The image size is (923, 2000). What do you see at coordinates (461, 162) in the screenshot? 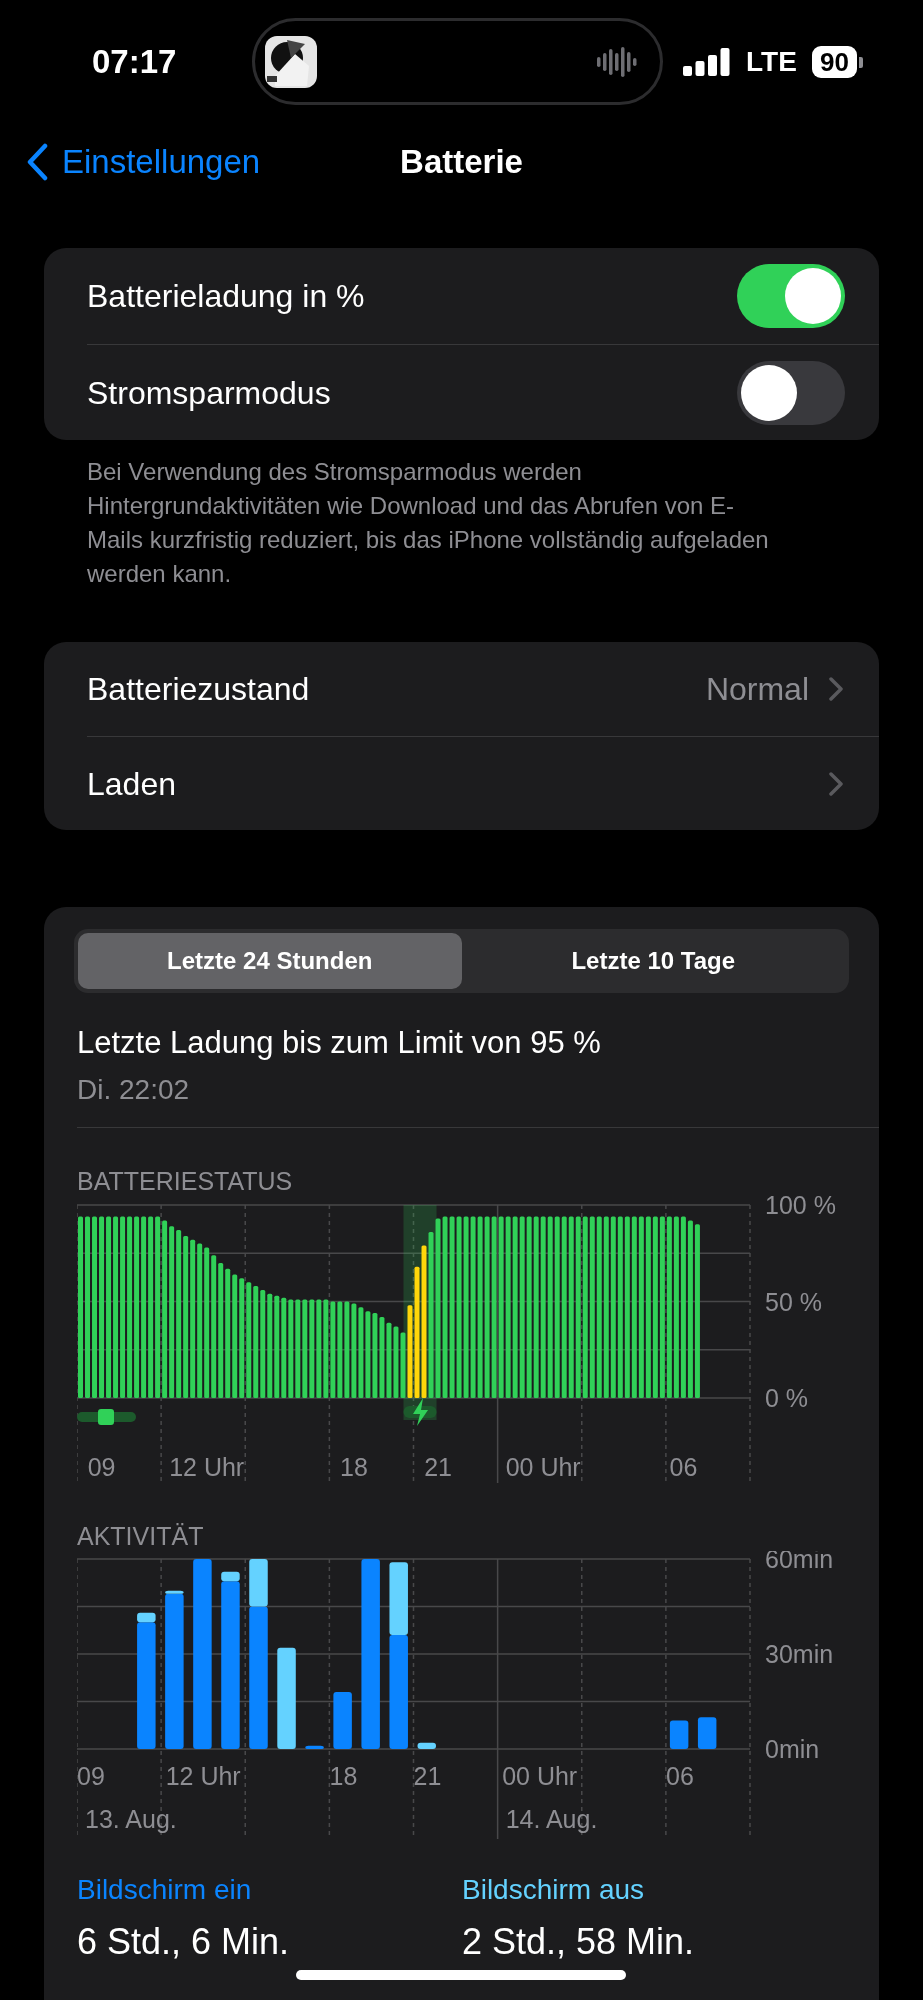
I see `page-title: Batterie` at bounding box center [461, 162].